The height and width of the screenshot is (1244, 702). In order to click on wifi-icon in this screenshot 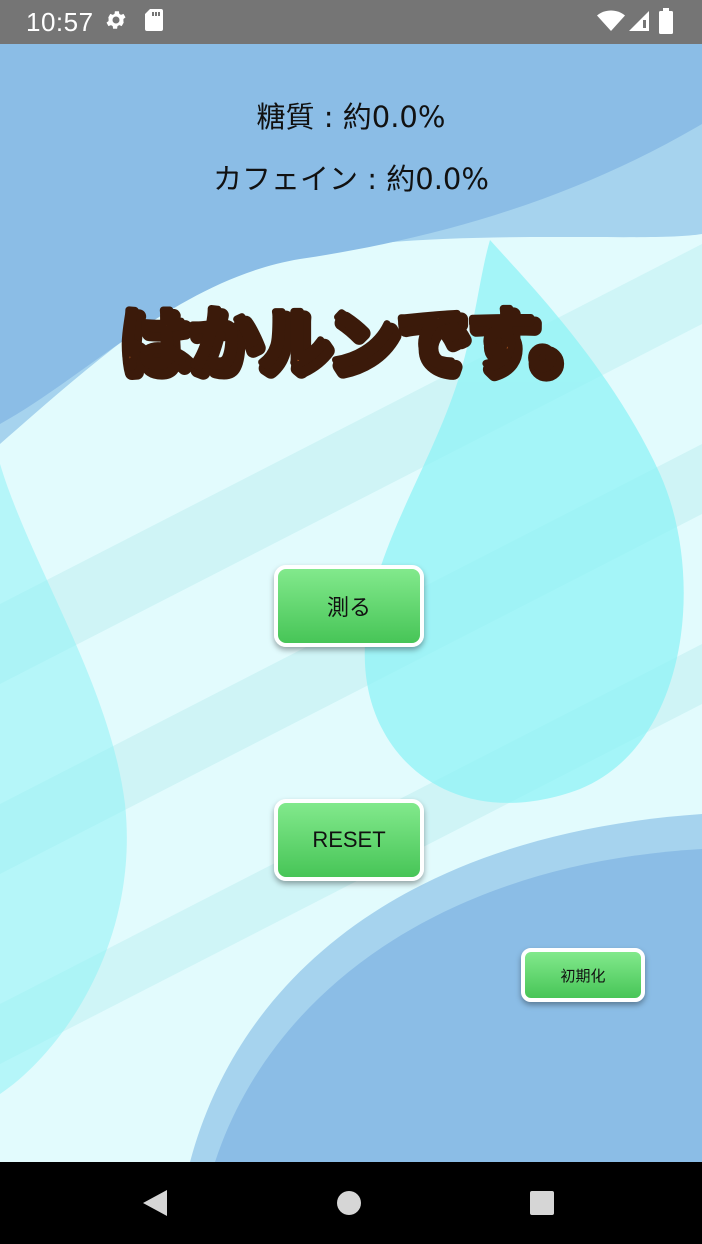, I will do `click(611, 23)`.